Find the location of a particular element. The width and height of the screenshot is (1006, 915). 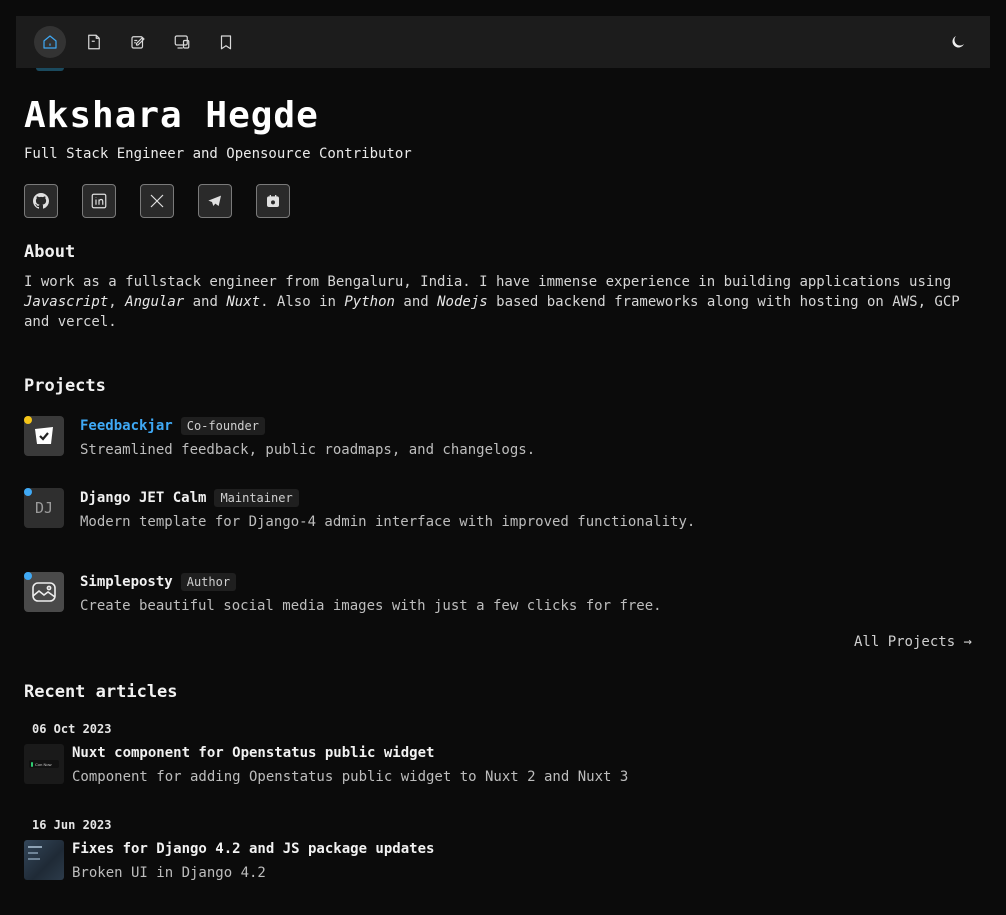

article-date: 16 Jun 2023 is located at coordinates (72, 825).